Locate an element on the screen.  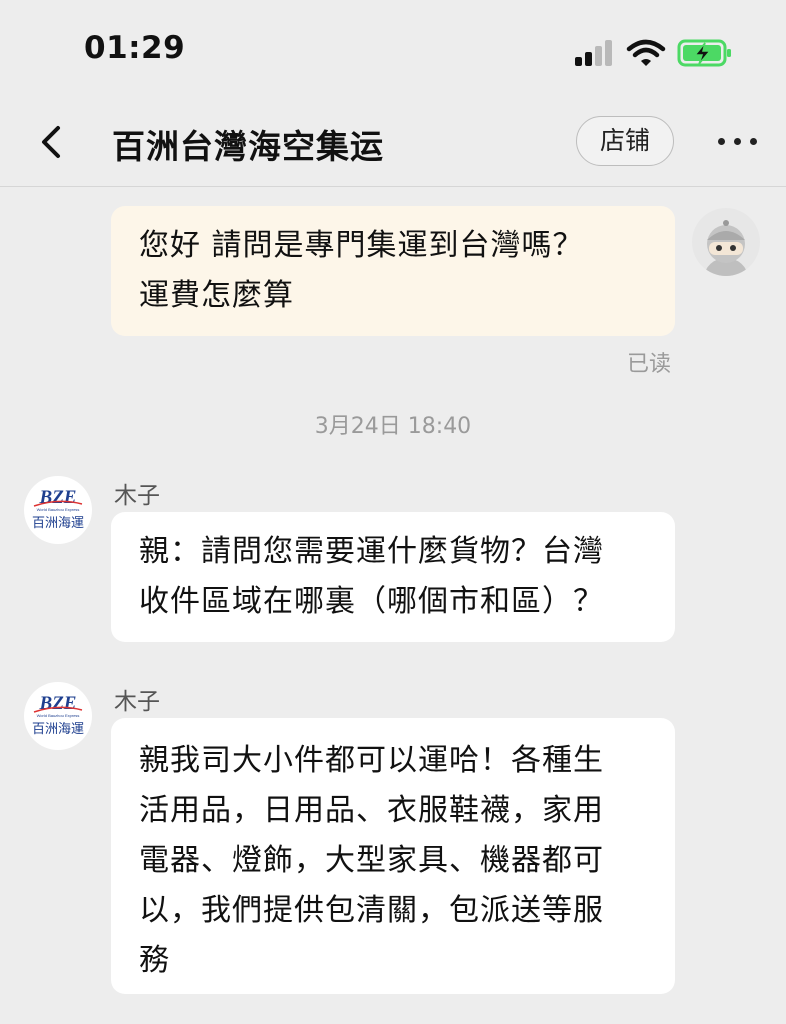
message-line: 運費怎麼算 is located at coordinates (216, 295).